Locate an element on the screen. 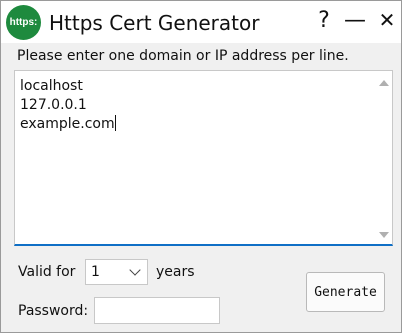  close-button: ✕ is located at coordinates (387, 20).